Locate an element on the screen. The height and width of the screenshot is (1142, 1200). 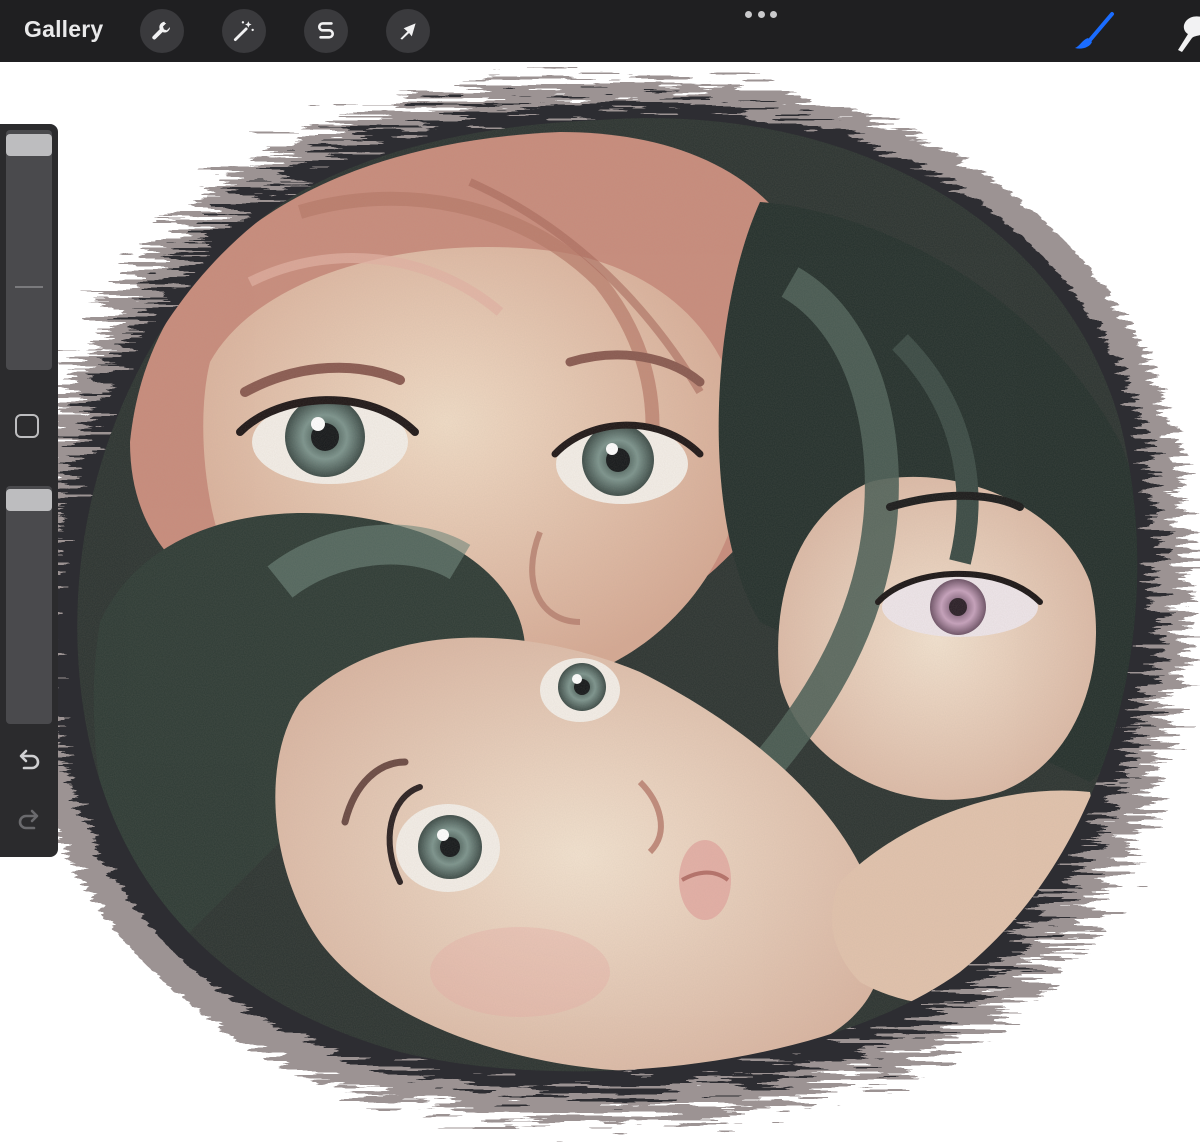
selection-button is located at coordinates (326, 31).